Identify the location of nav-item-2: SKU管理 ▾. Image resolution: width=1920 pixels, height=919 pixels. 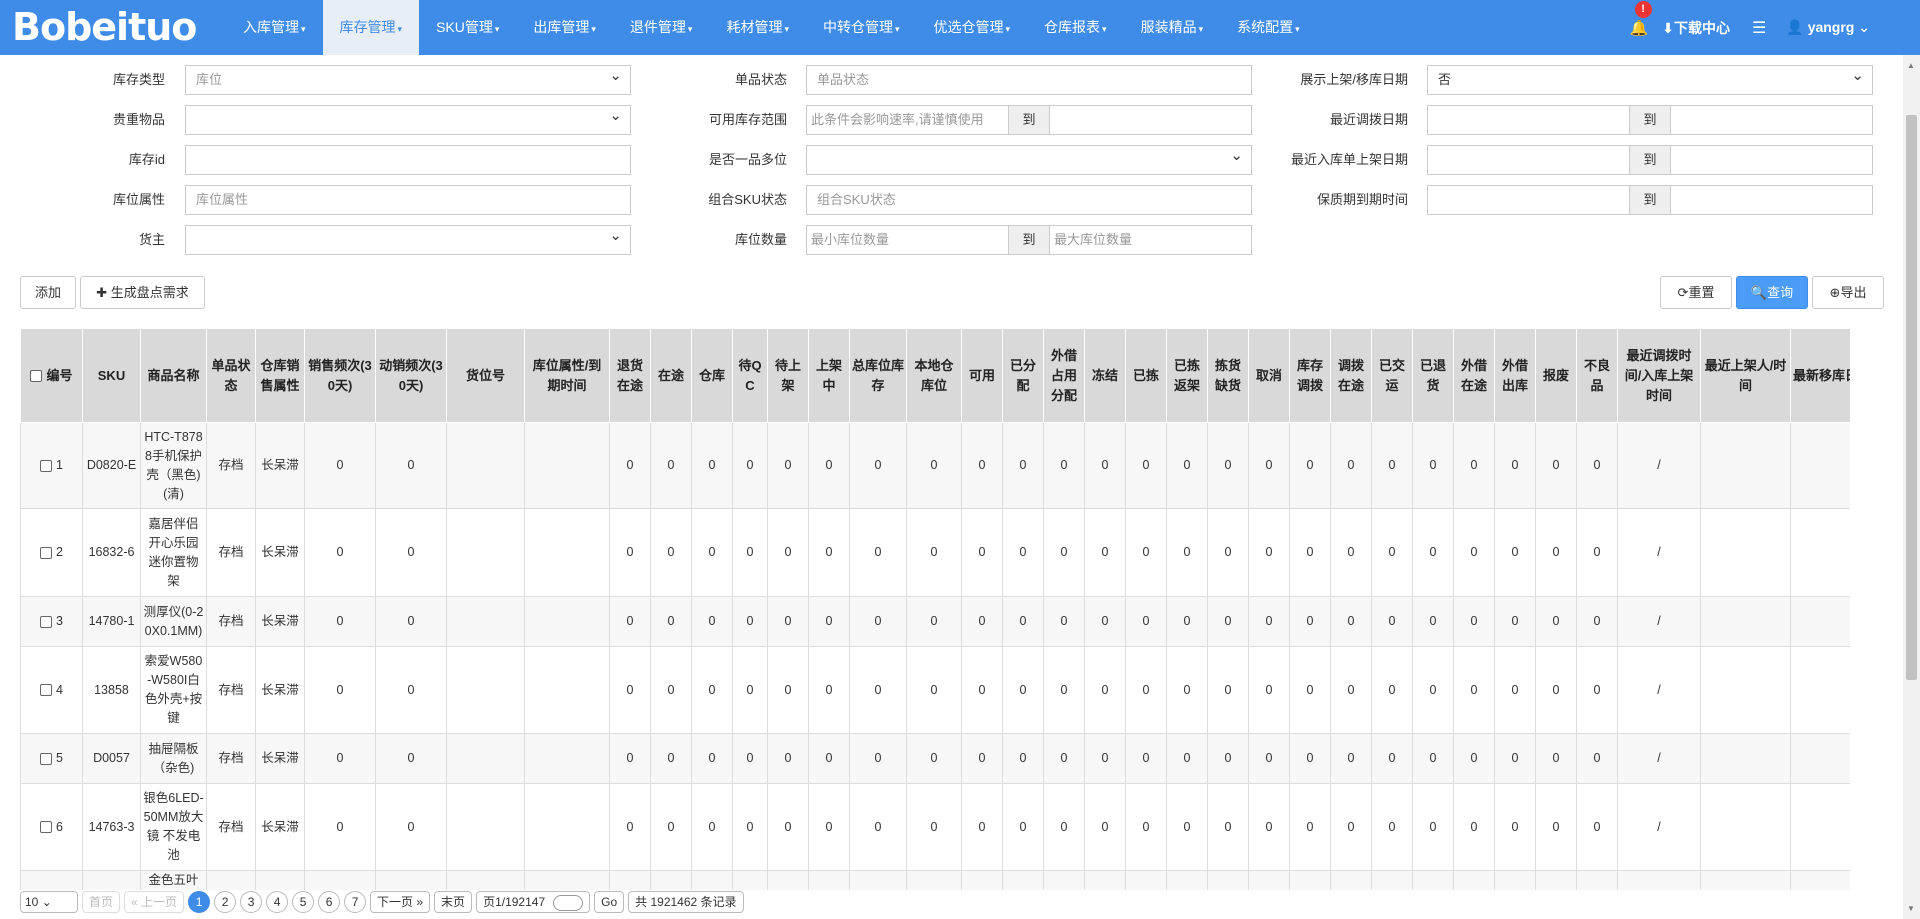
(467, 27).